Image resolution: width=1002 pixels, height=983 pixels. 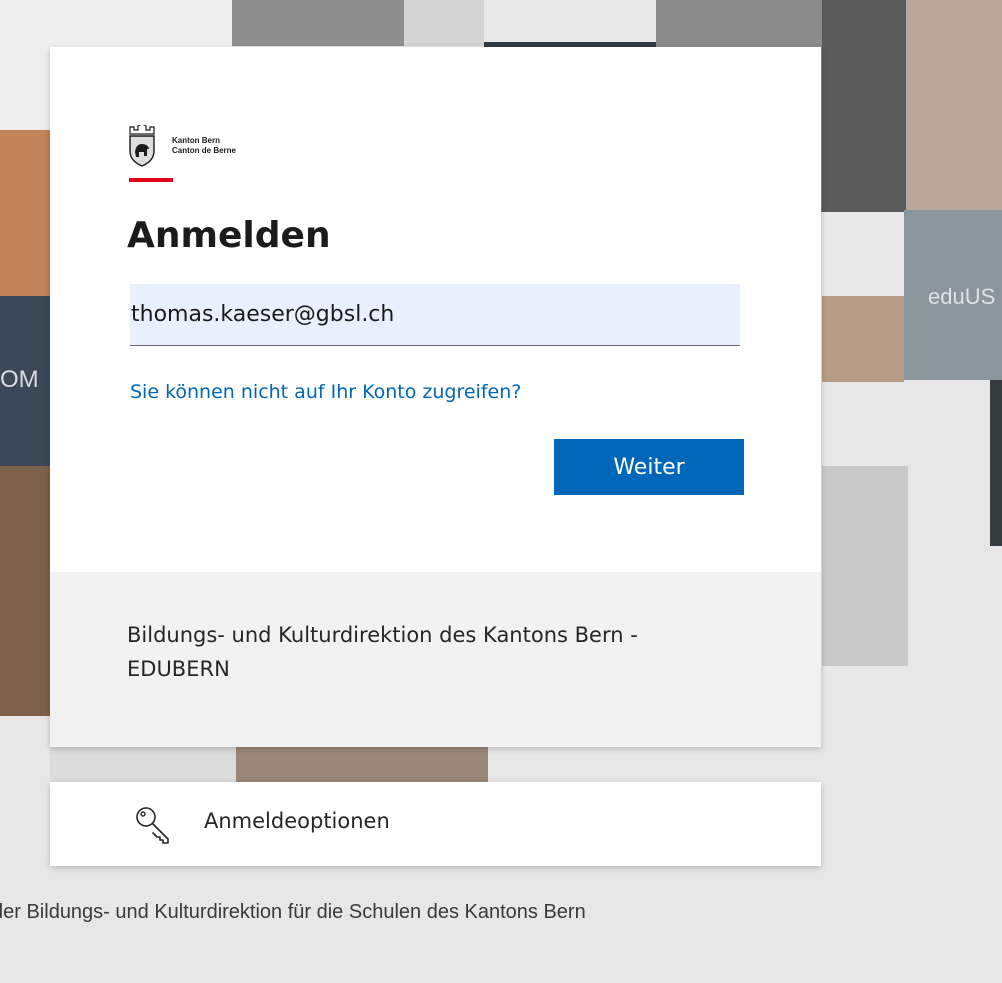 I want to click on sign-in-options-label: Anmeldeoptionen, so click(x=297, y=821).